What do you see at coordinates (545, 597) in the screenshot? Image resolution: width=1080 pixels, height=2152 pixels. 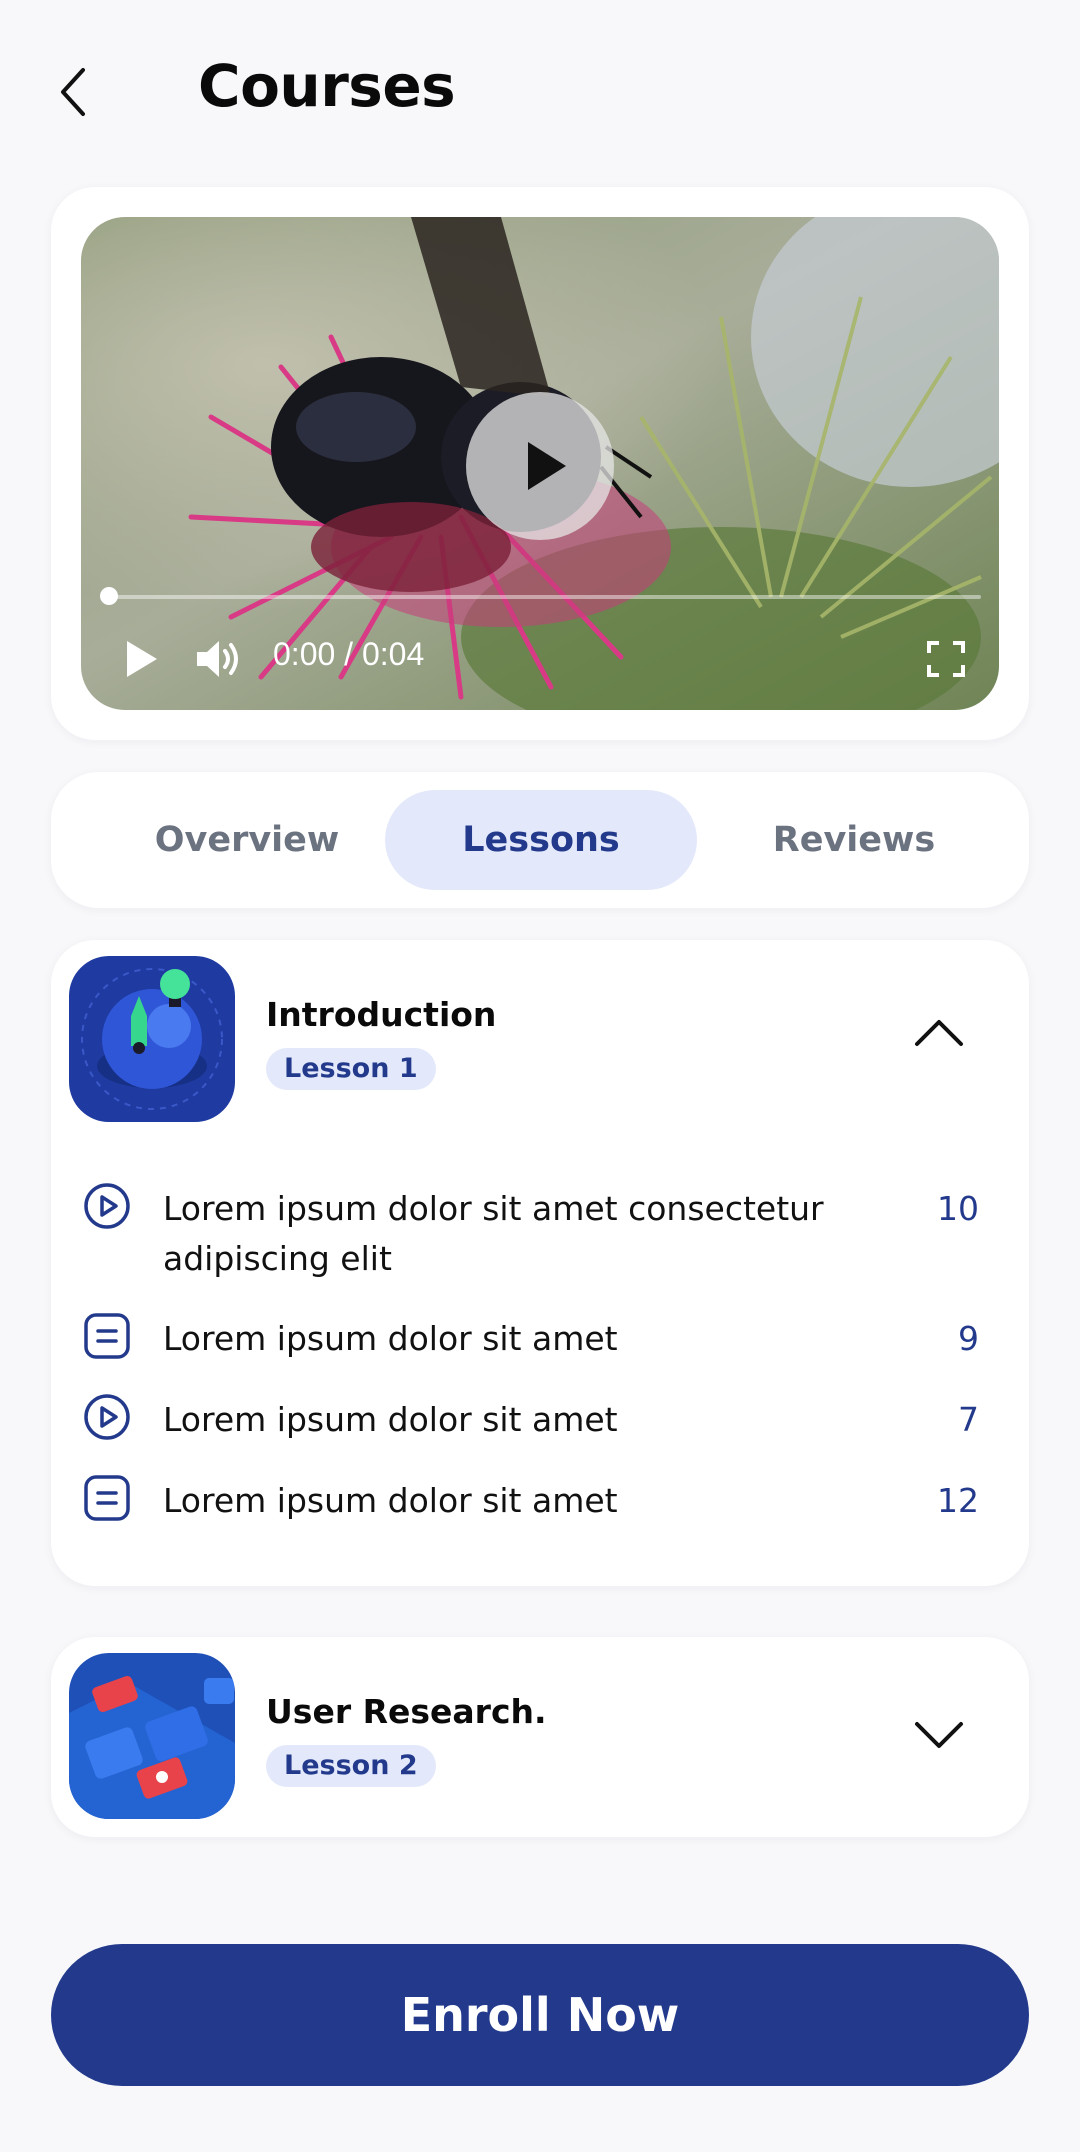 I see `video-progress-bar` at bounding box center [545, 597].